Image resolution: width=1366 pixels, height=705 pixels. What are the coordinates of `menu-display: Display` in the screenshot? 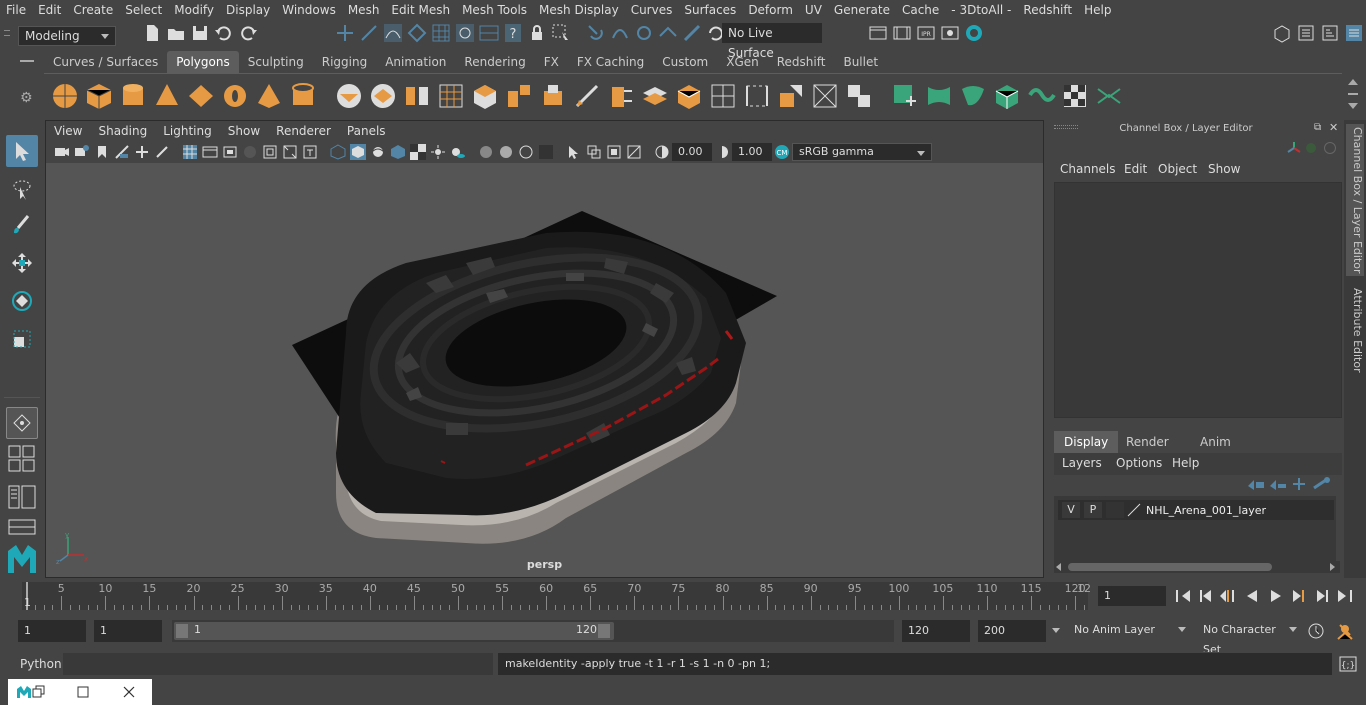 It's located at (248, 10).